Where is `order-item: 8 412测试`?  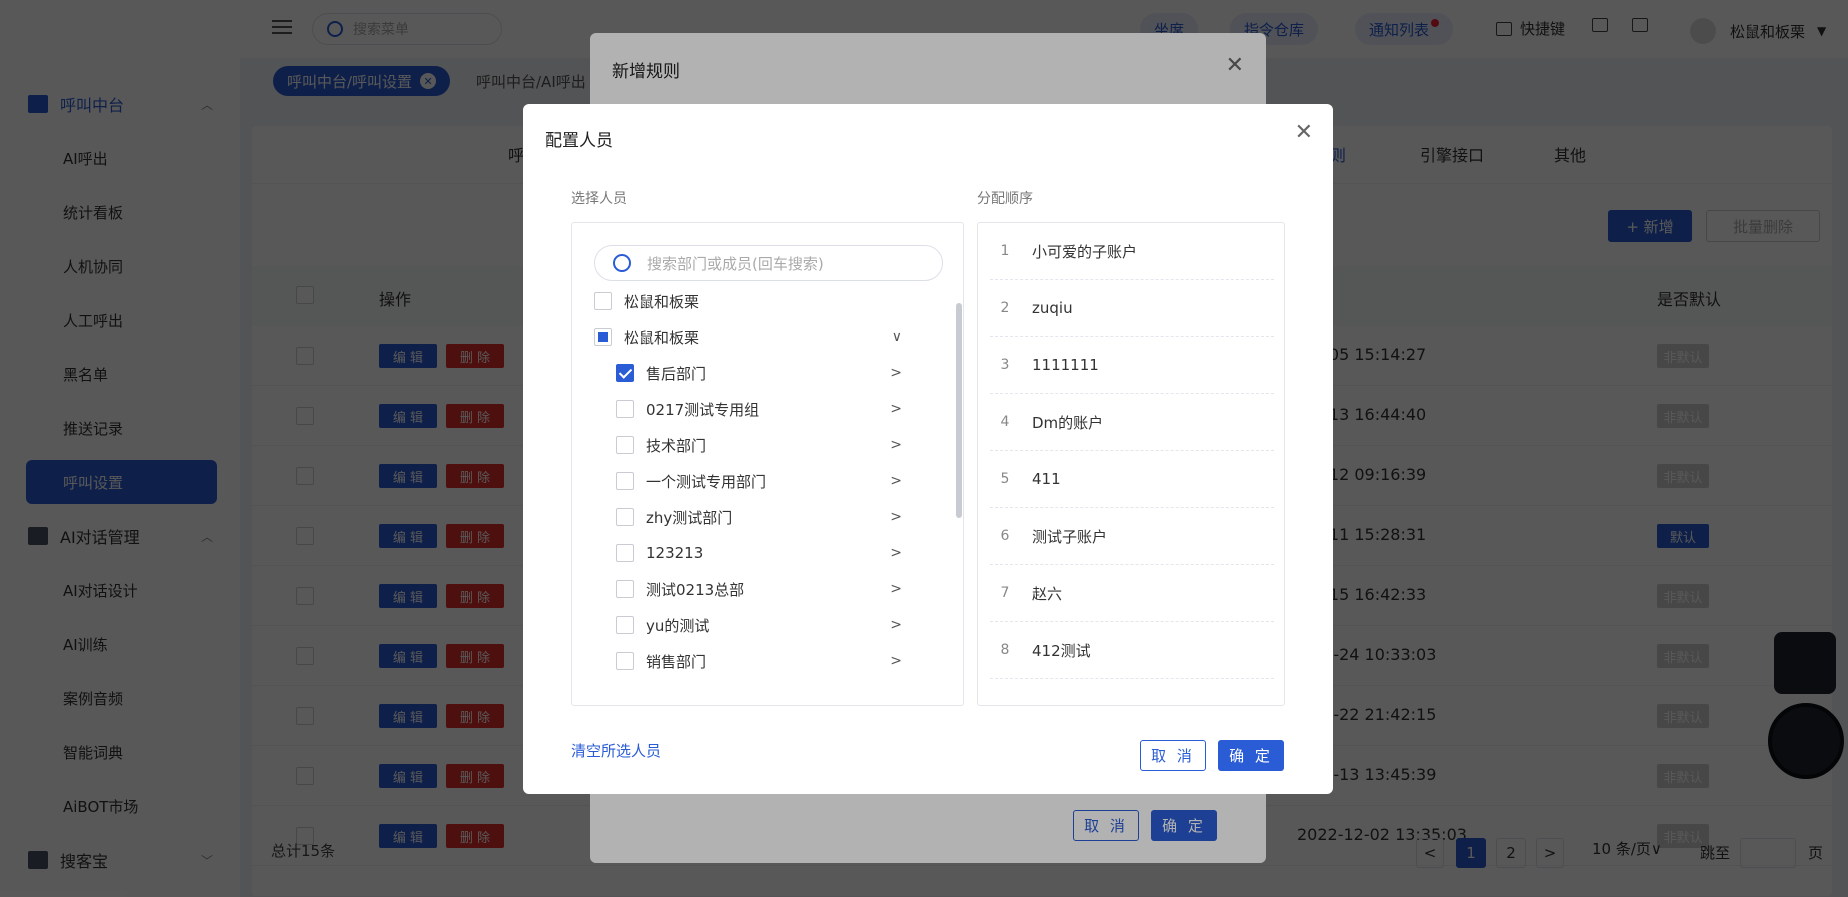 order-item: 8 412测试 is located at coordinates (1132, 650).